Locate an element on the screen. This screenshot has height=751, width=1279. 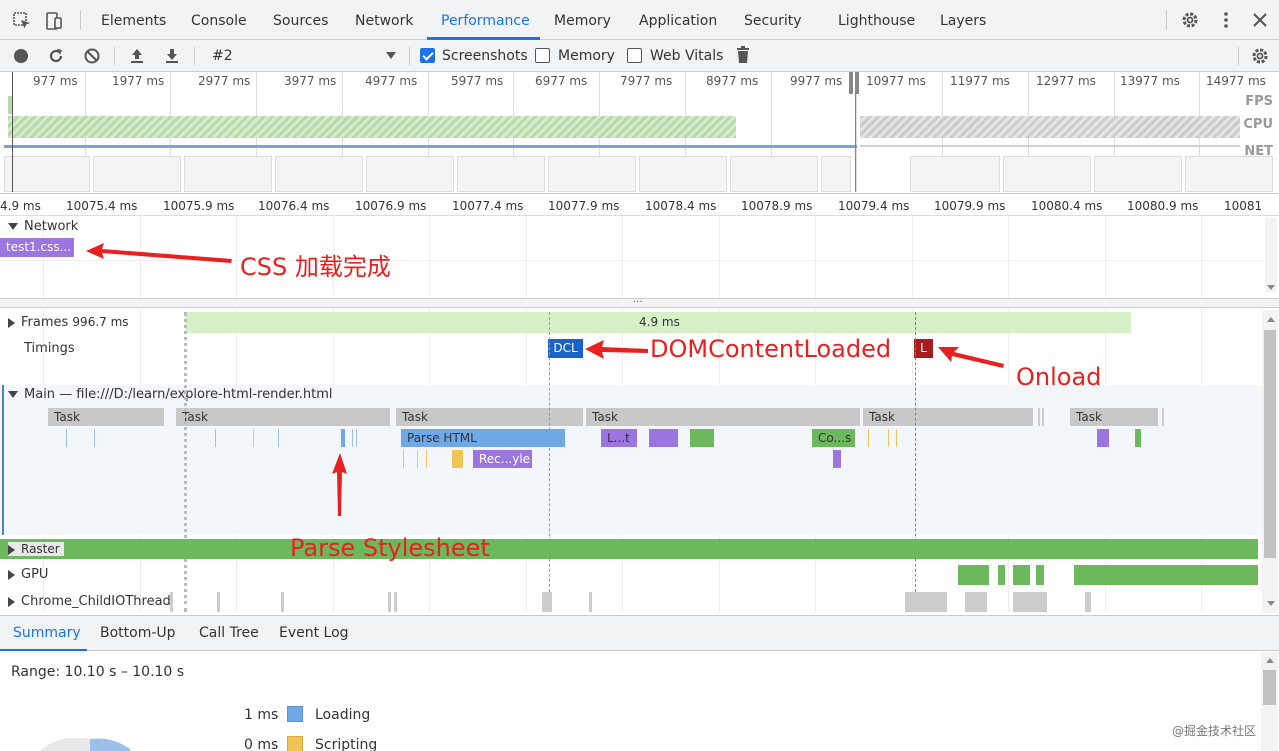
summary-value-loading: 1 ms is located at coordinates (261, 715).